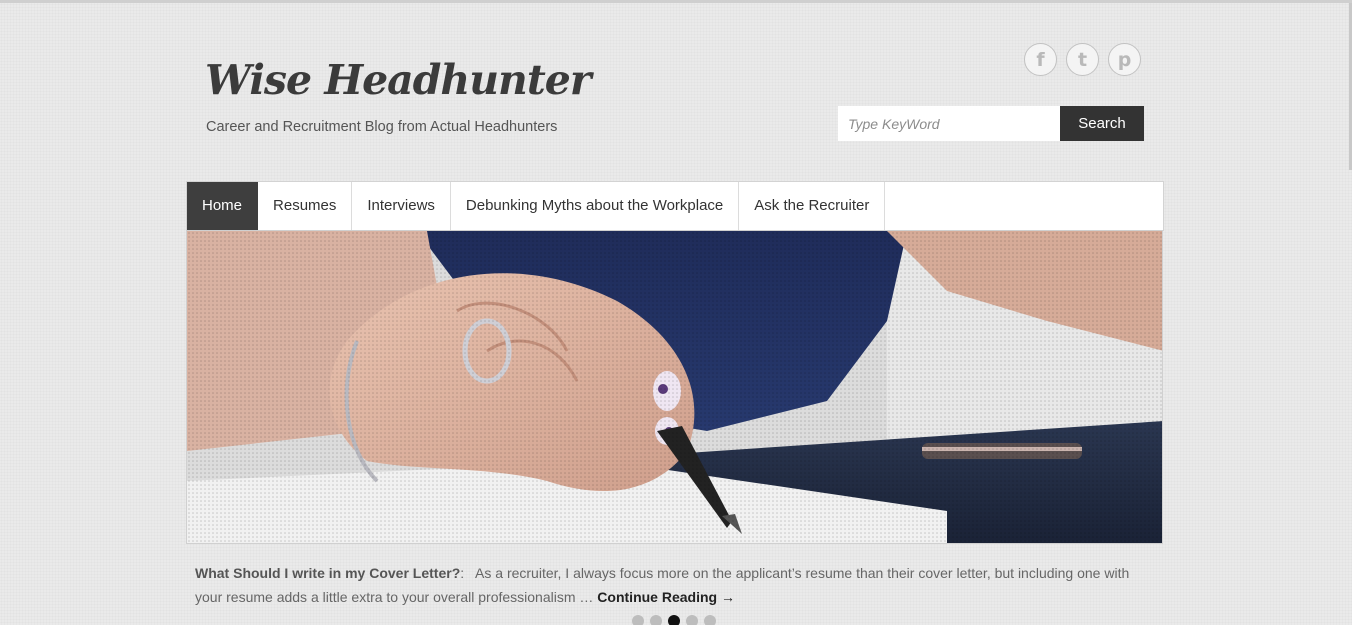 This screenshot has height=625, width=1352. I want to click on nav-item-ask-the-recruiter: Ask the Recruiter, so click(812, 206).